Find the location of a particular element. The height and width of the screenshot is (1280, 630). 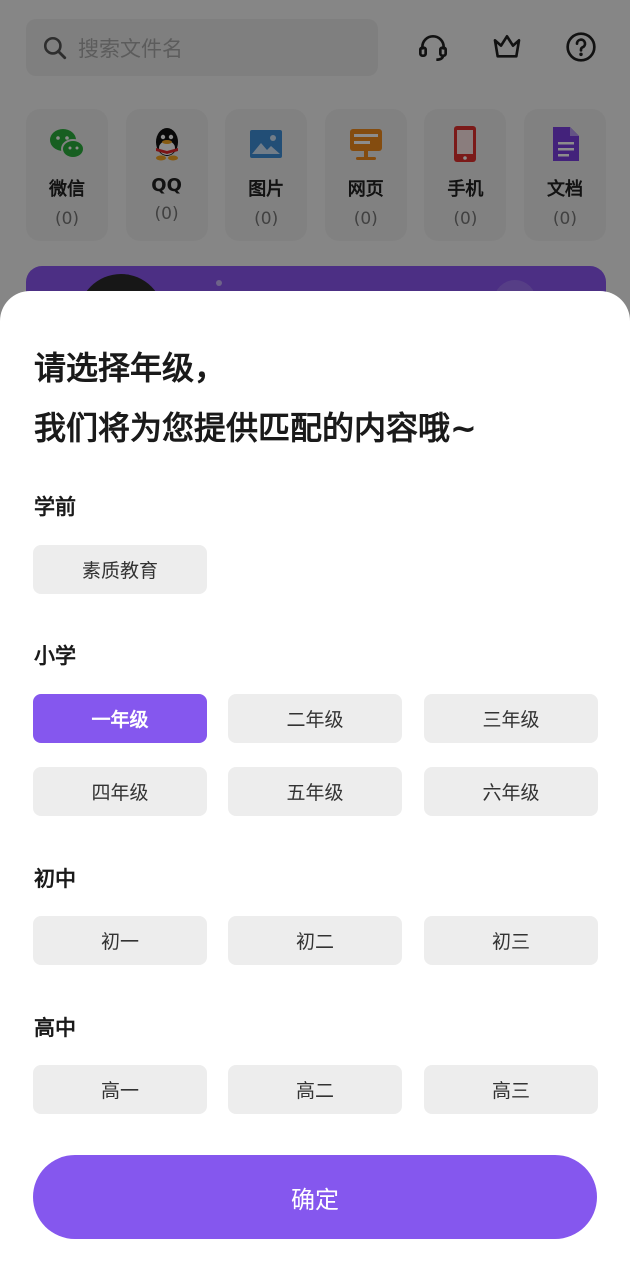

section-title-junior-high: 初中 is located at coordinates (55, 879).